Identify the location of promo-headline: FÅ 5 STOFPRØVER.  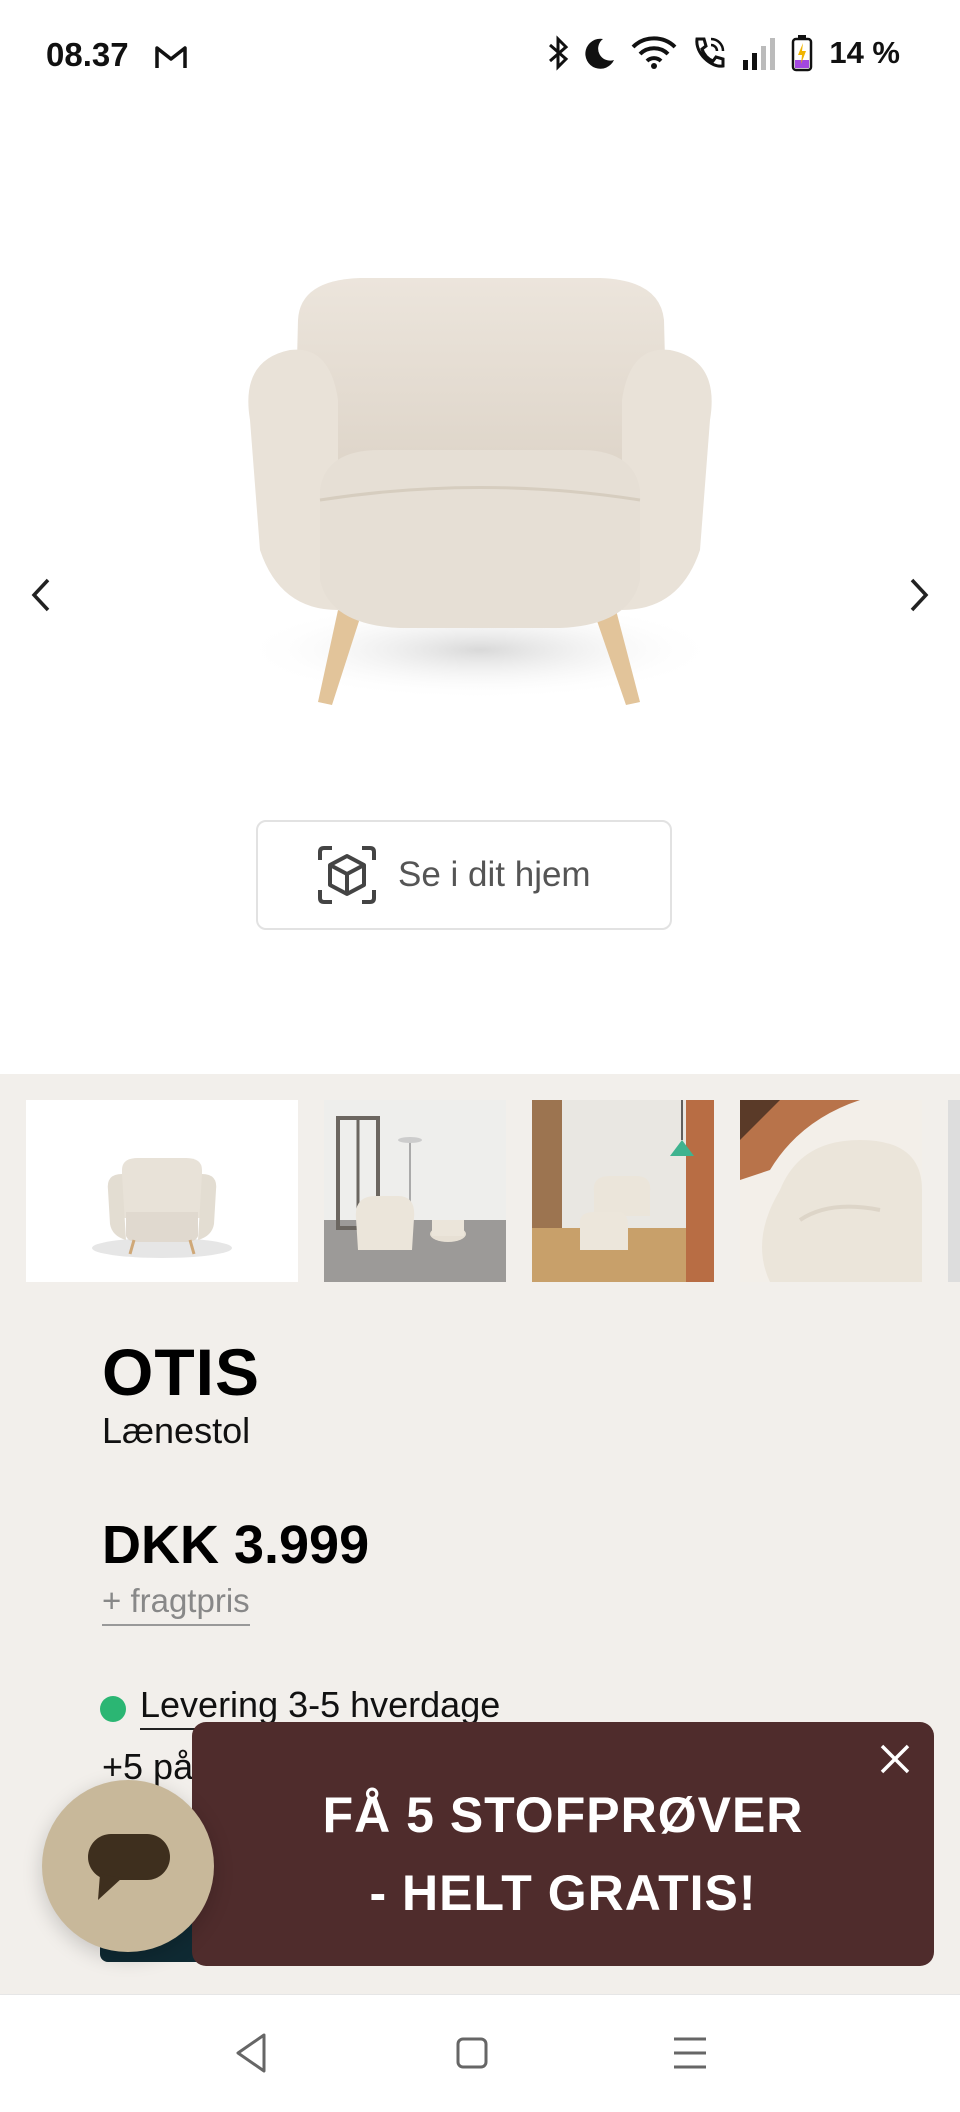
(563, 1815).